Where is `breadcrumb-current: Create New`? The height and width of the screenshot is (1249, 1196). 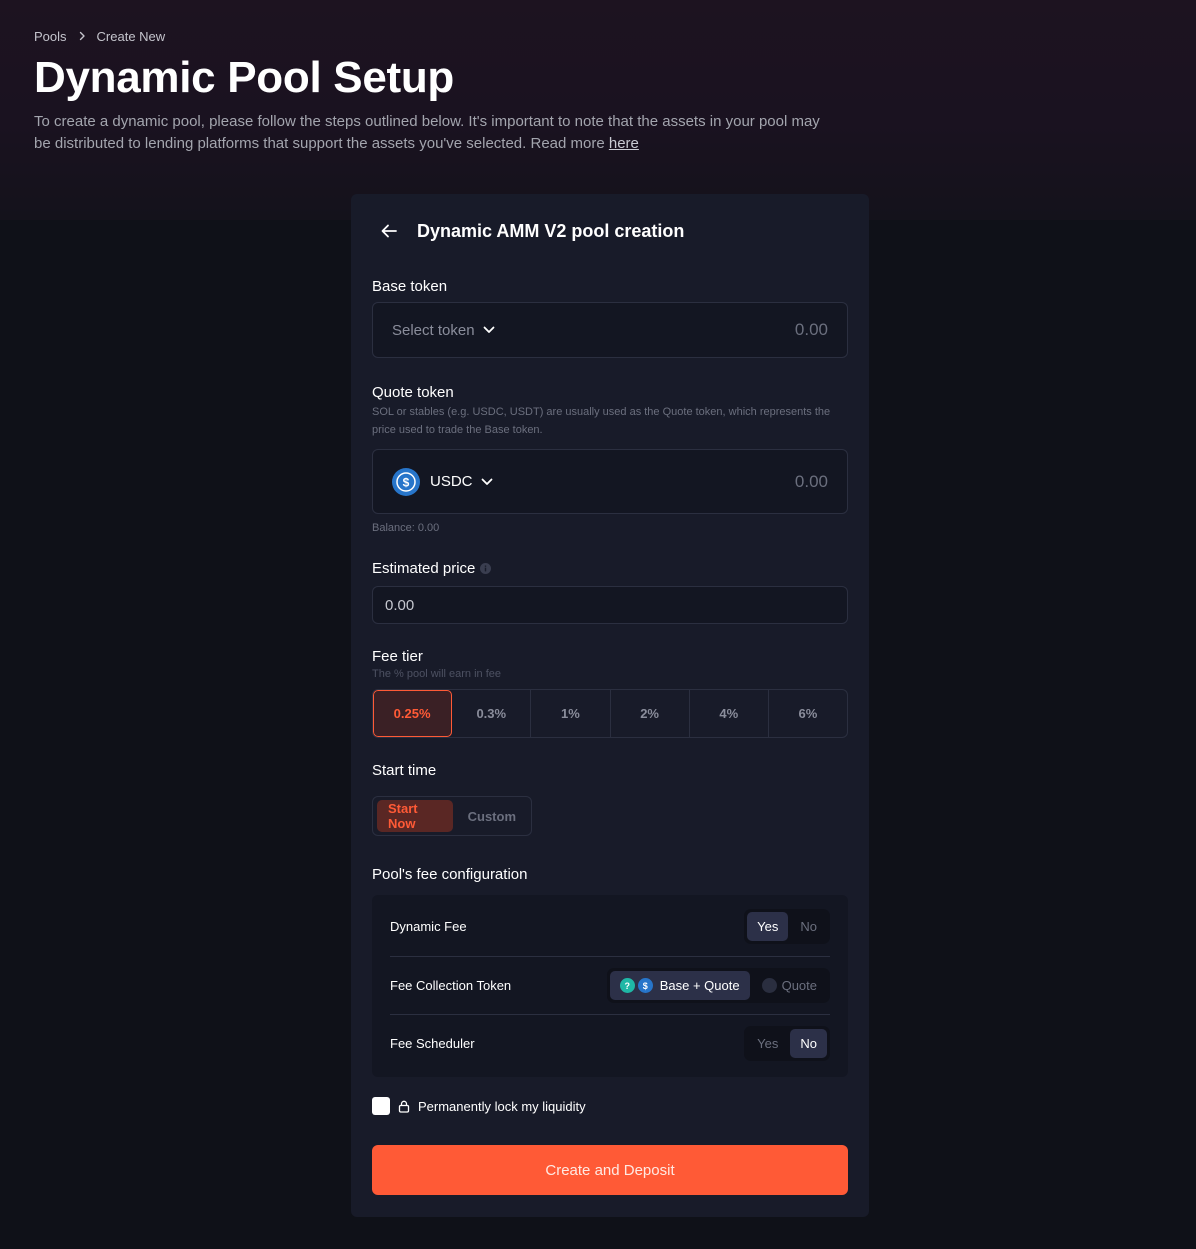
breadcrumb-current: Create New is located at coordinates (131, 36).